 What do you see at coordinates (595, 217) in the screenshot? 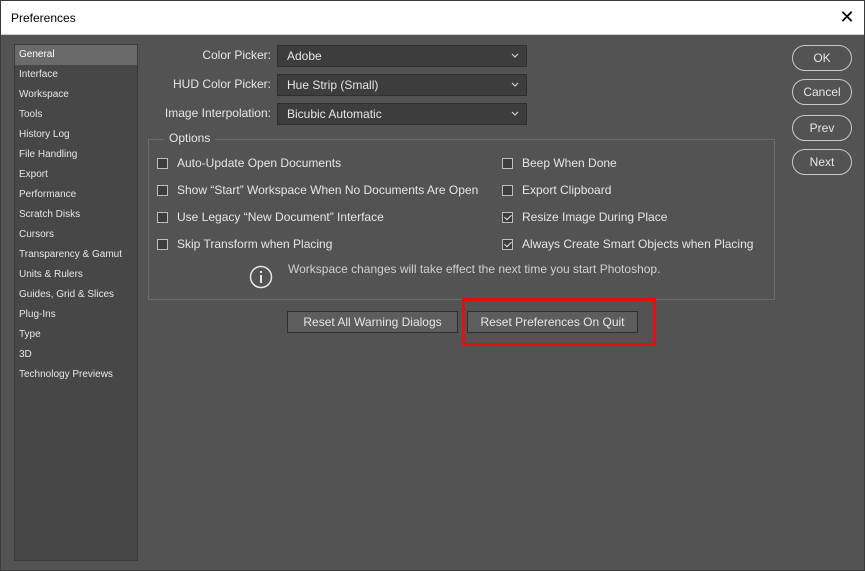
I see `checkbox-label: Resize Image During Place` at bounding box center [595, 217].